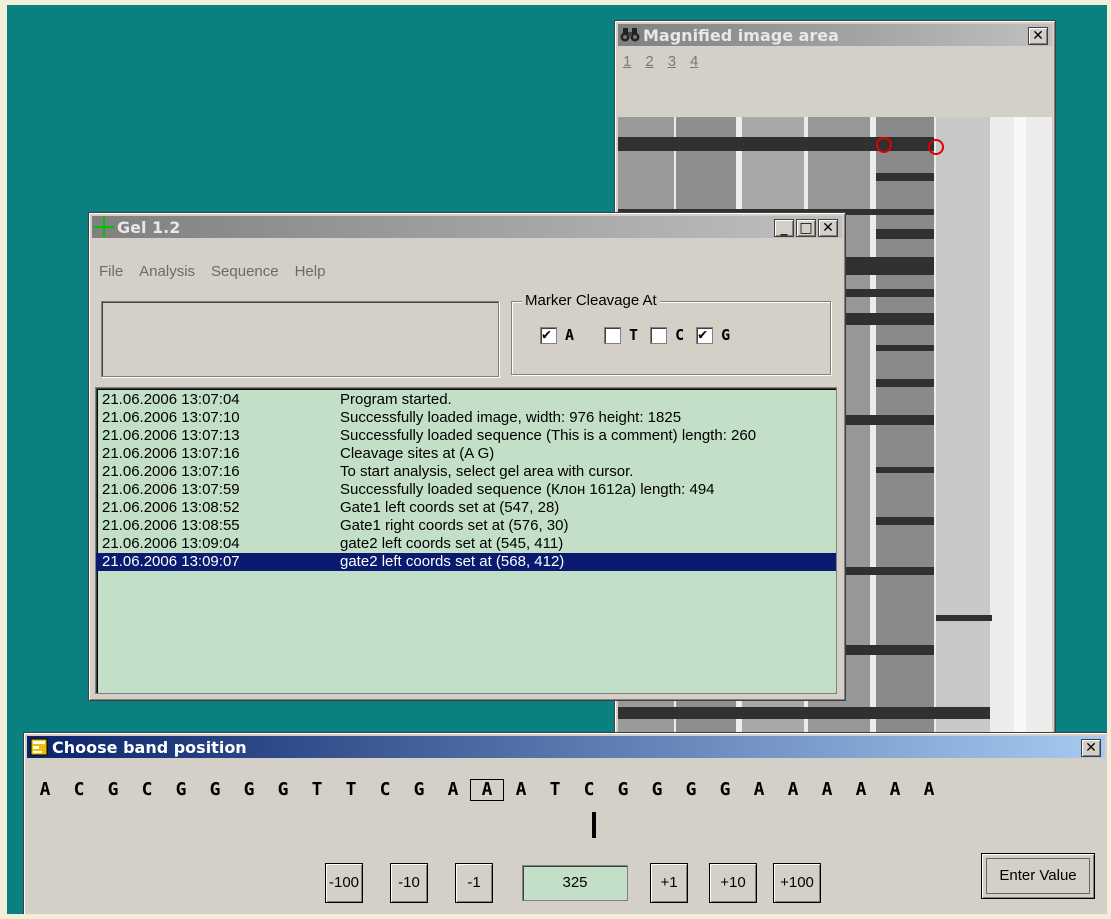  I want to click on tab-4: 4, so click(694, 61).